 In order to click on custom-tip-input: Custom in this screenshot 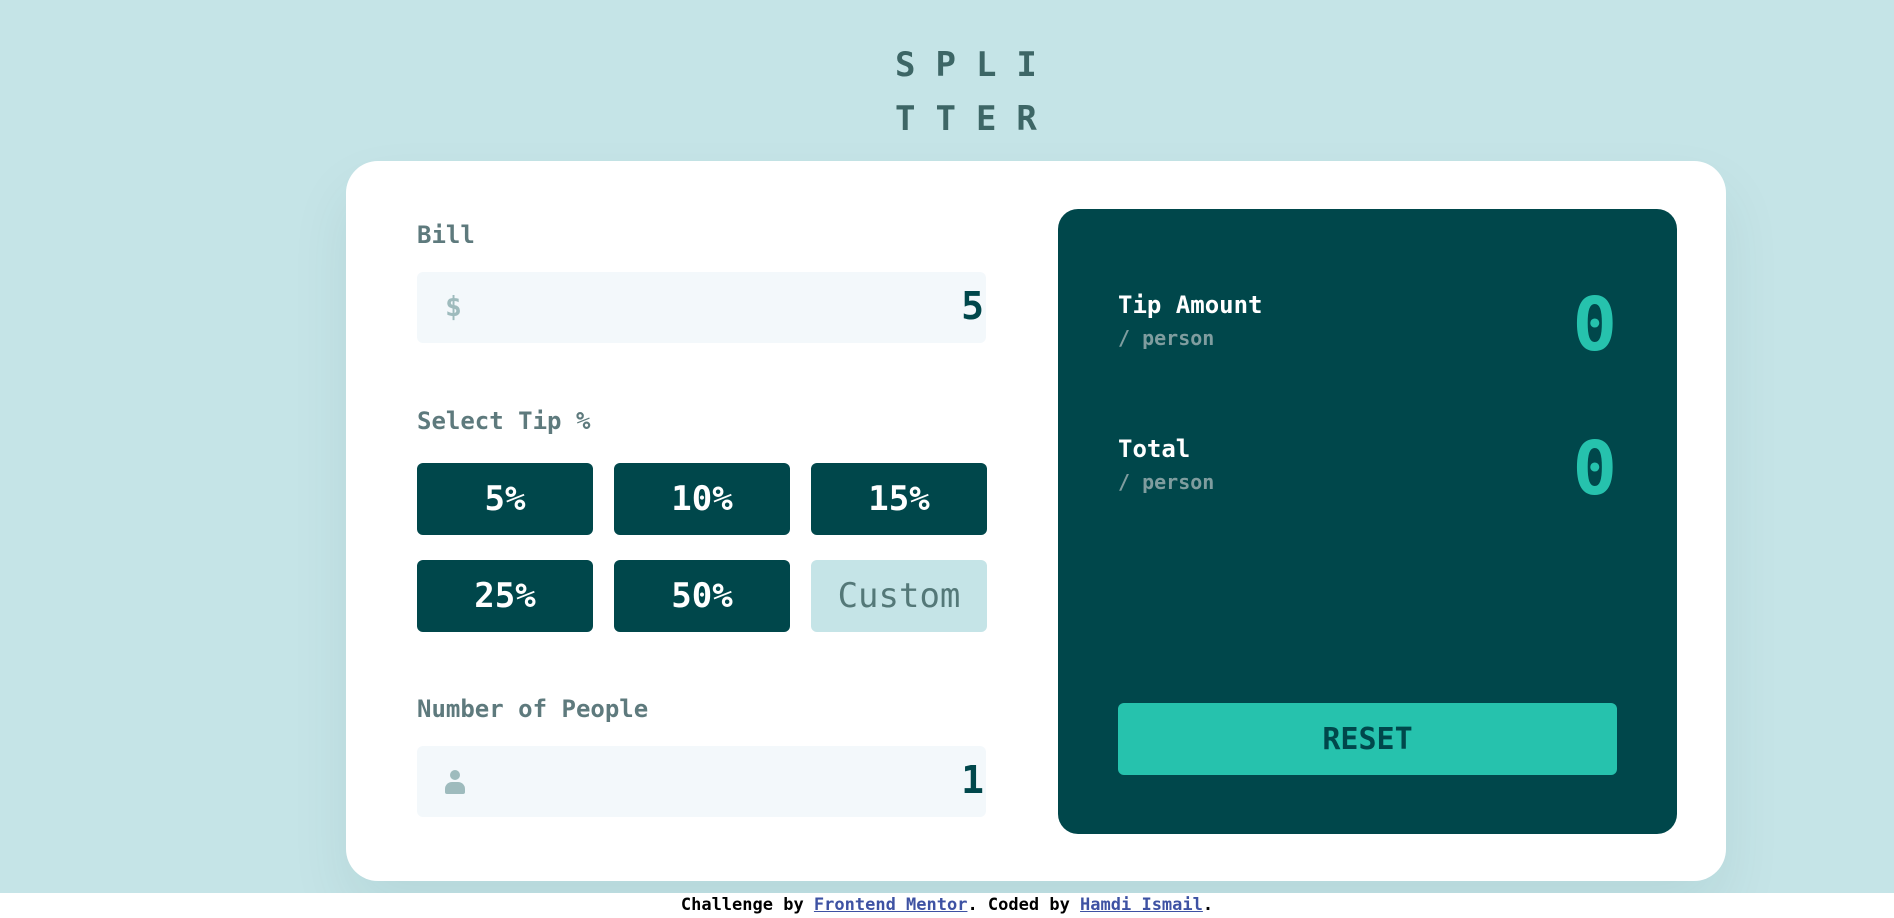, I will do `click(899, 596)`.